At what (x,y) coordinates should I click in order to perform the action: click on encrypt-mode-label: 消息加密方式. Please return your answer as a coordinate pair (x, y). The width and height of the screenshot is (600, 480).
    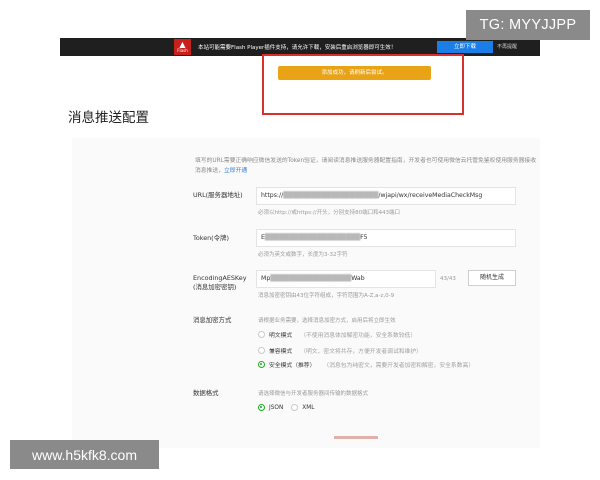
    Looking at the image, I should click on (212, 320).